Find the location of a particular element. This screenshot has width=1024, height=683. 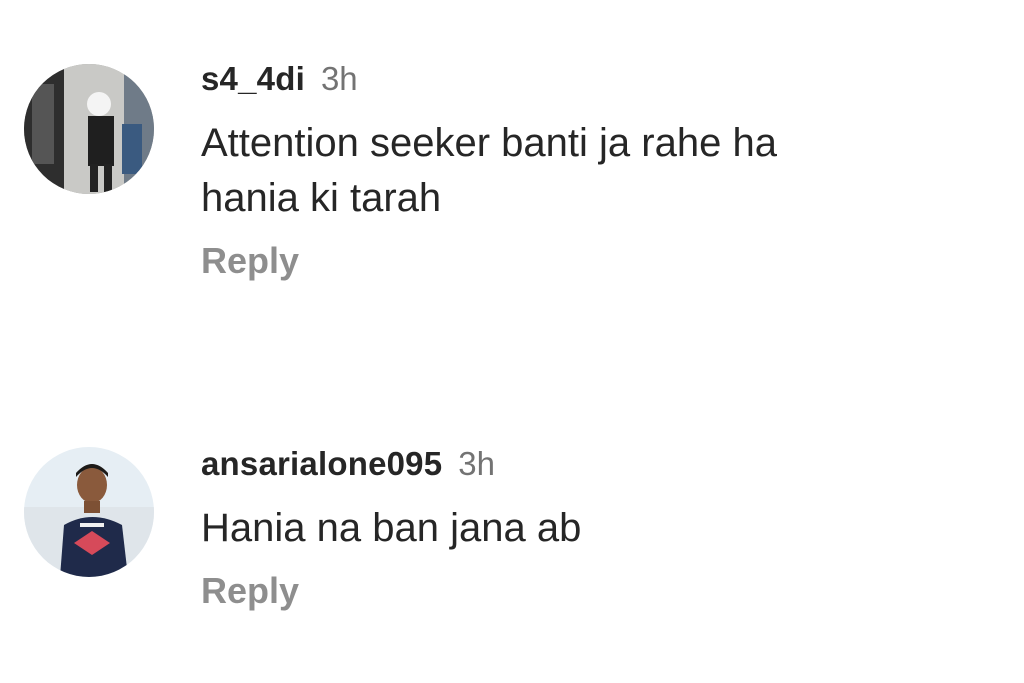

comment-text-line: Attention seeker banti ja rahe ha is located at coordinates (489, 143).